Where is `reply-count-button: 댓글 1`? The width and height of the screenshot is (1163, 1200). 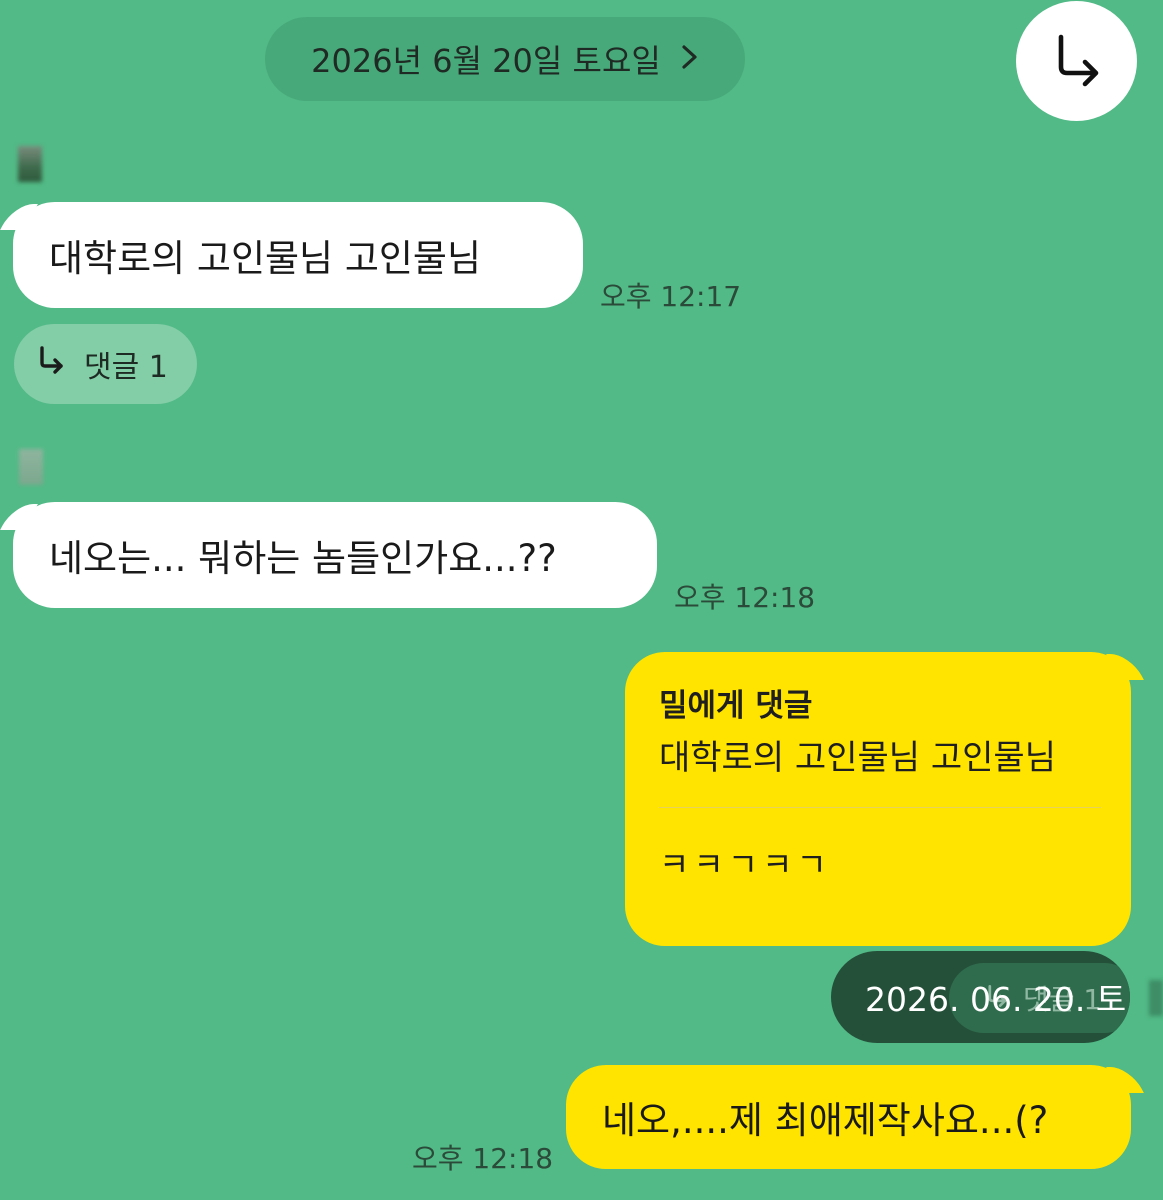
reply-count-button: 댓글 1 is located at coordinates (105, 364).